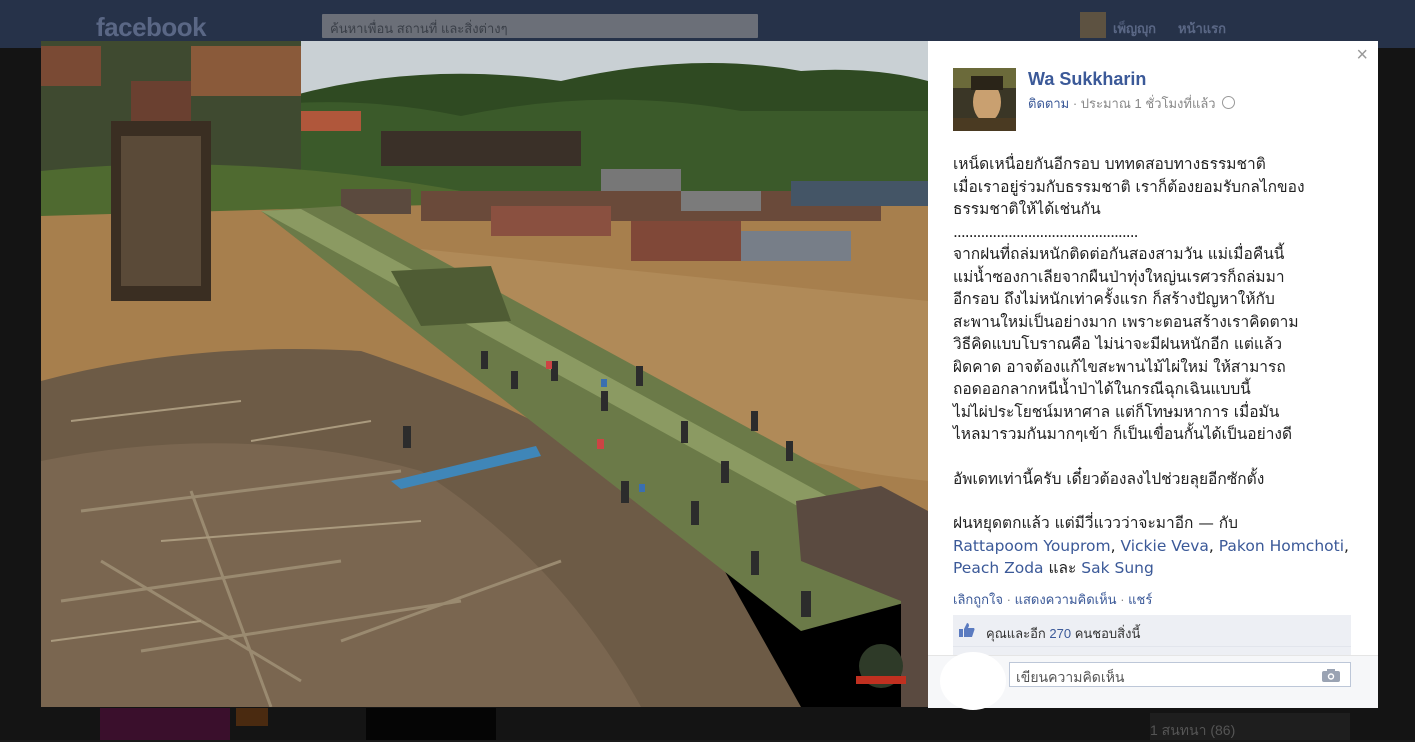  Describe the element at coordinates (1117, 568) in the screenshot. I see `tagged-friend-link: Sak Sung` at that location.